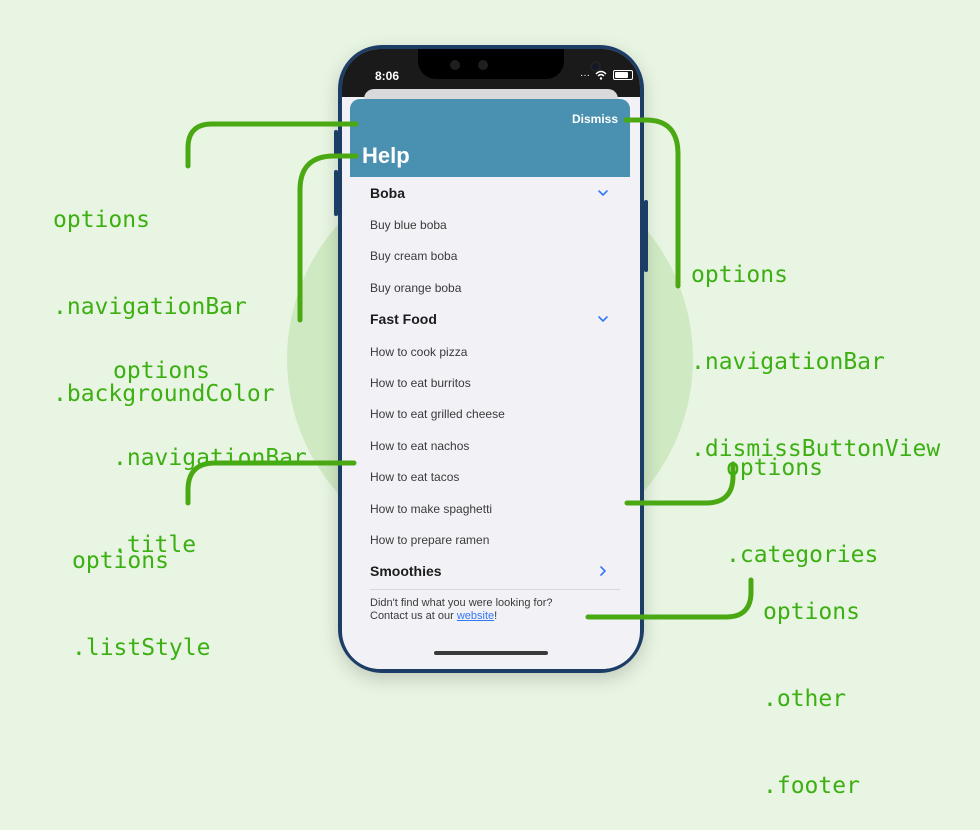 The image size is (980, 830). What do you see at coordinates (811, 786) in the screenshot?
I see `annotation-line: .footer` at bounding box center [811, 786].